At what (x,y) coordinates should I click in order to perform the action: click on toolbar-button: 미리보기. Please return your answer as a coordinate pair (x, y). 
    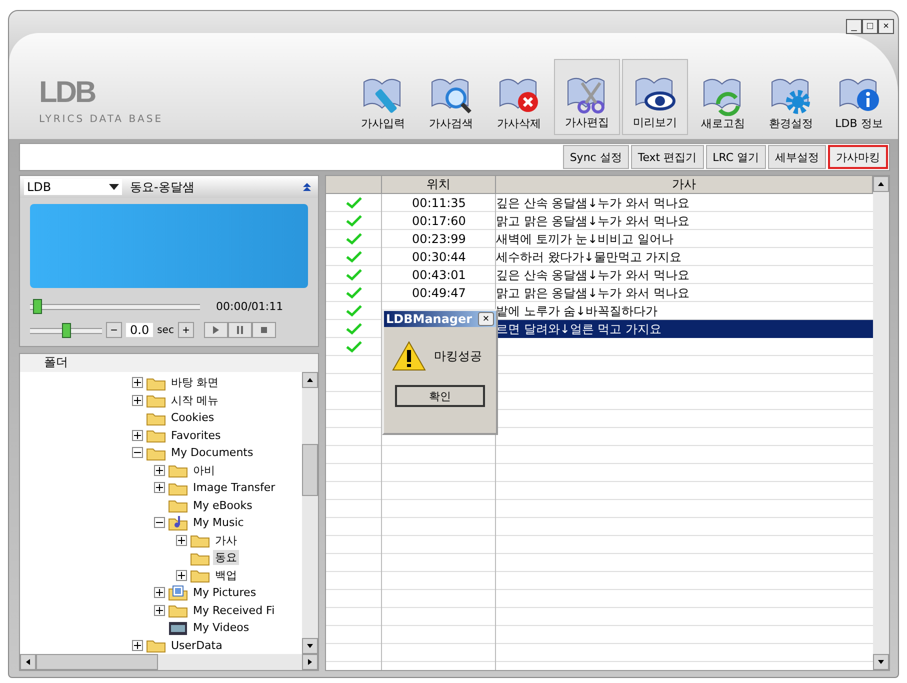
    Looking at the image, I should click on (655, 97).